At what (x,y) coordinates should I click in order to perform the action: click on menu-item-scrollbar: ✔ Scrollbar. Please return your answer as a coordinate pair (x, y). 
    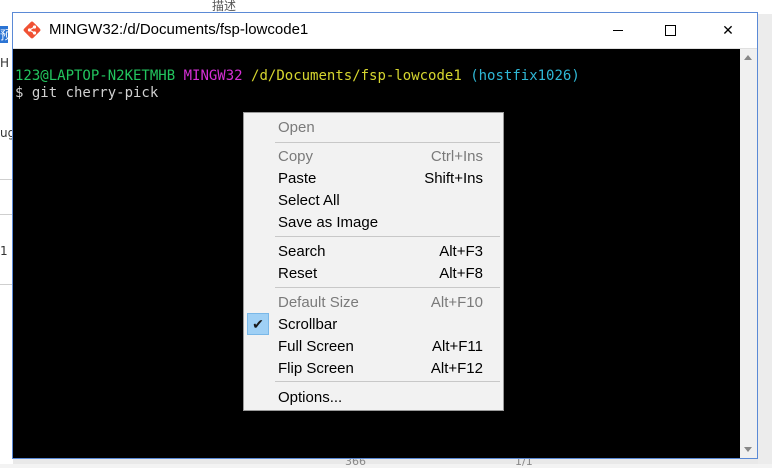
    Looking at the image, I should click on (373, 324).